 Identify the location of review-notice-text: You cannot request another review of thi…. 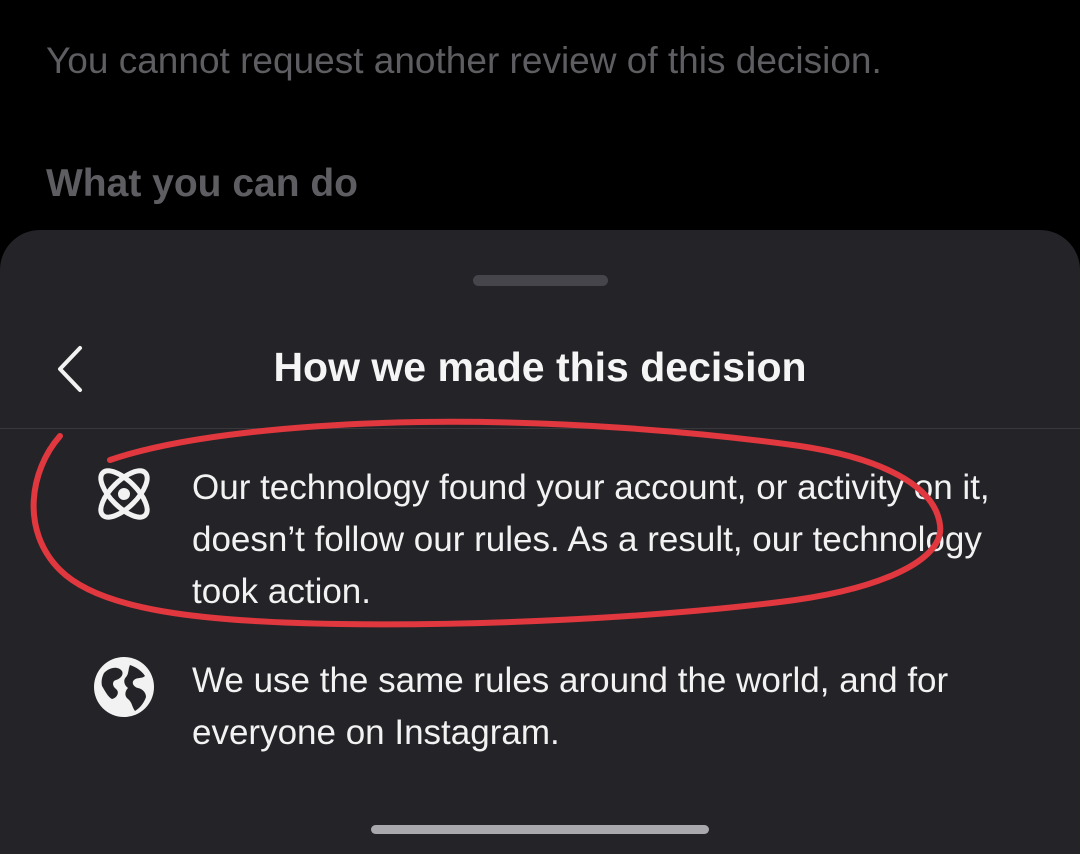
(464, 60).